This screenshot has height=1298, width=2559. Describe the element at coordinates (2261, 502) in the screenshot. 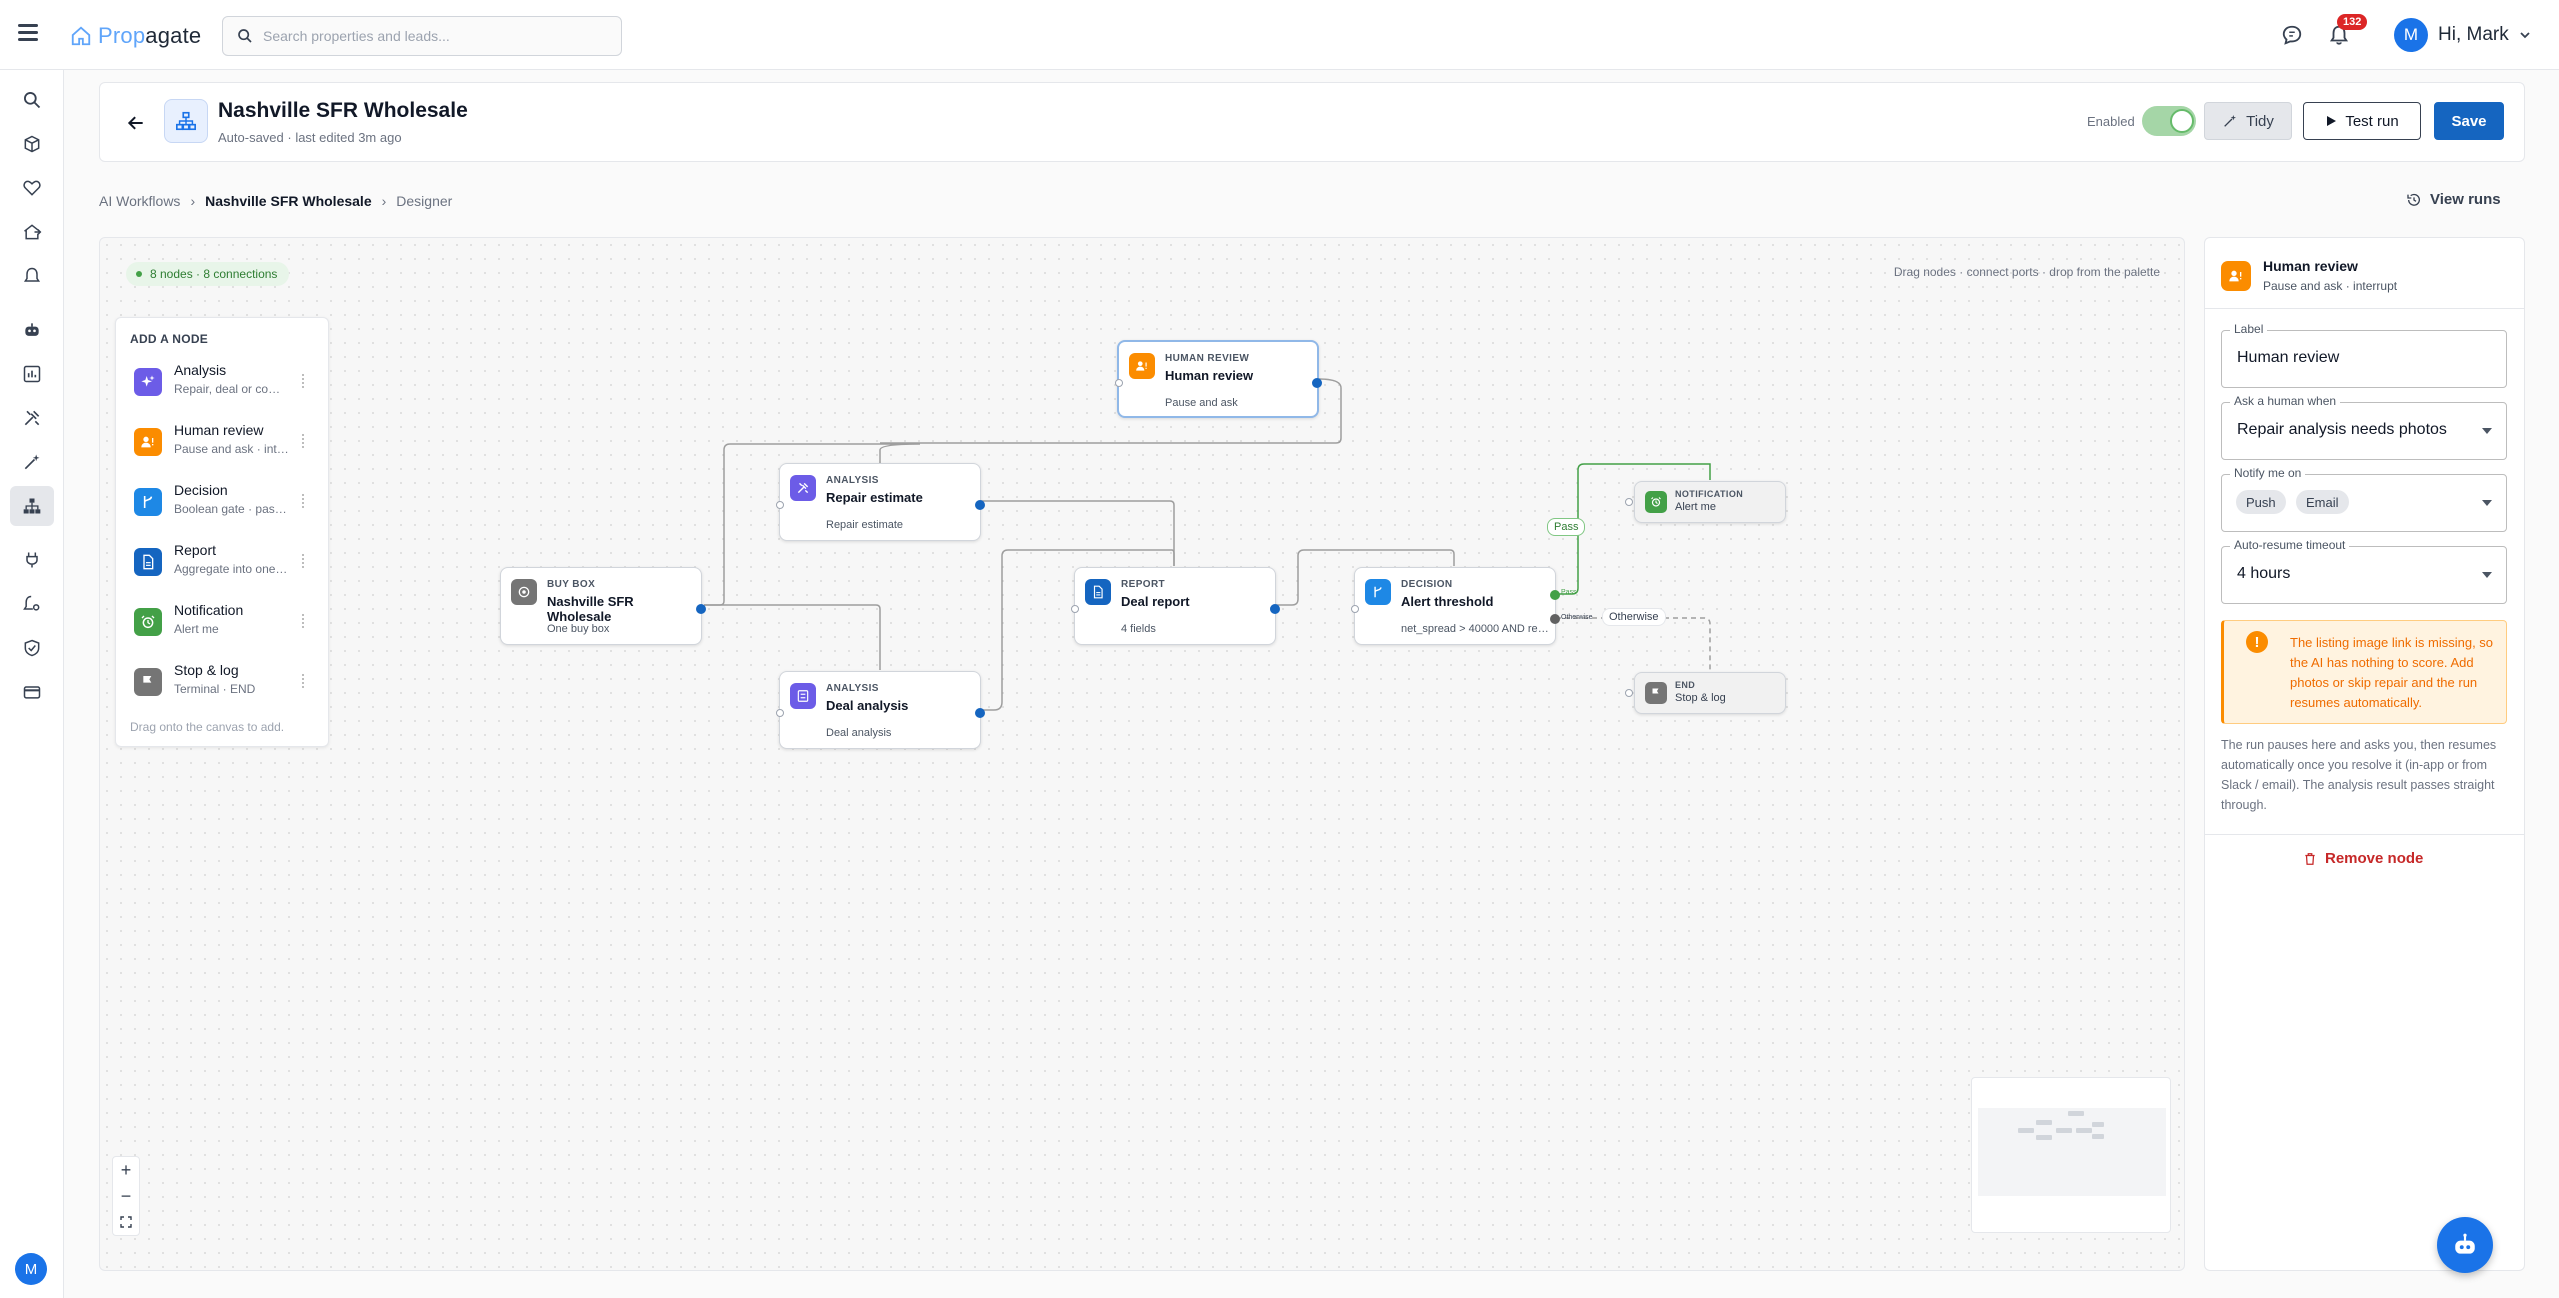

I see `chip-push: Push` at that location.